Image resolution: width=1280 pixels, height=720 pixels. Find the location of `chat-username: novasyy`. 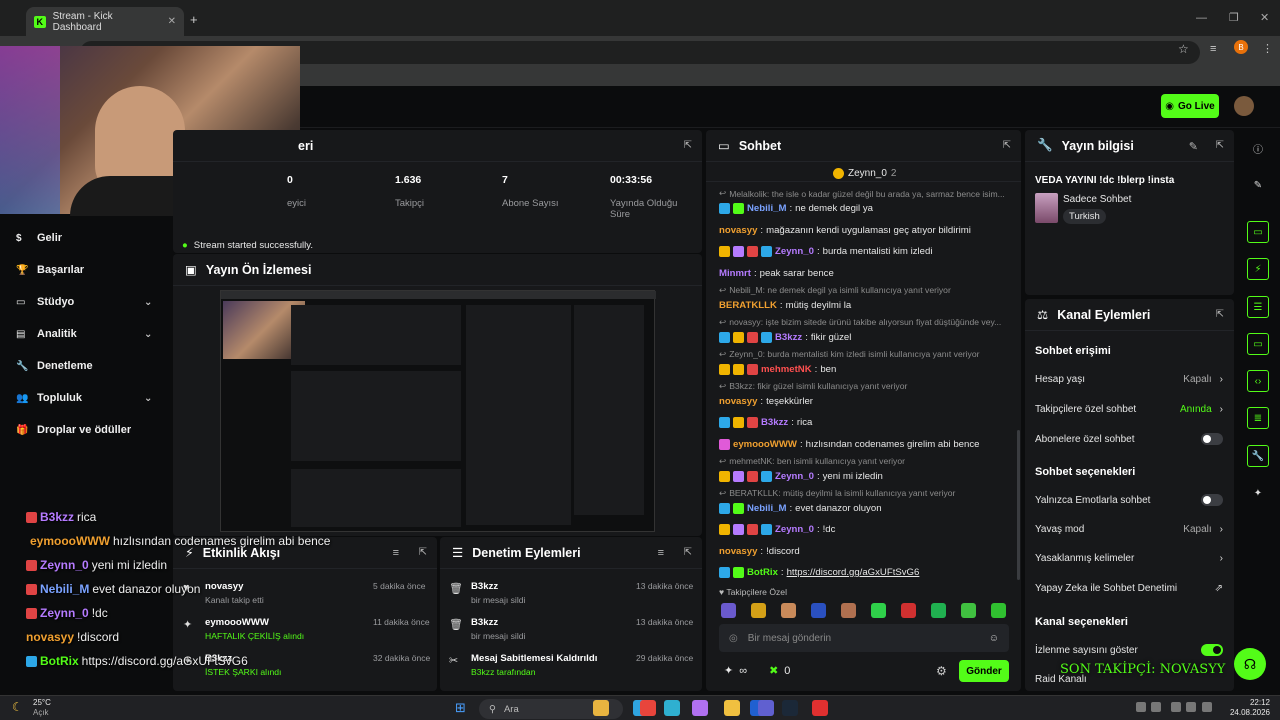

chat-username: novasyy is located at coordinates (738, 401).